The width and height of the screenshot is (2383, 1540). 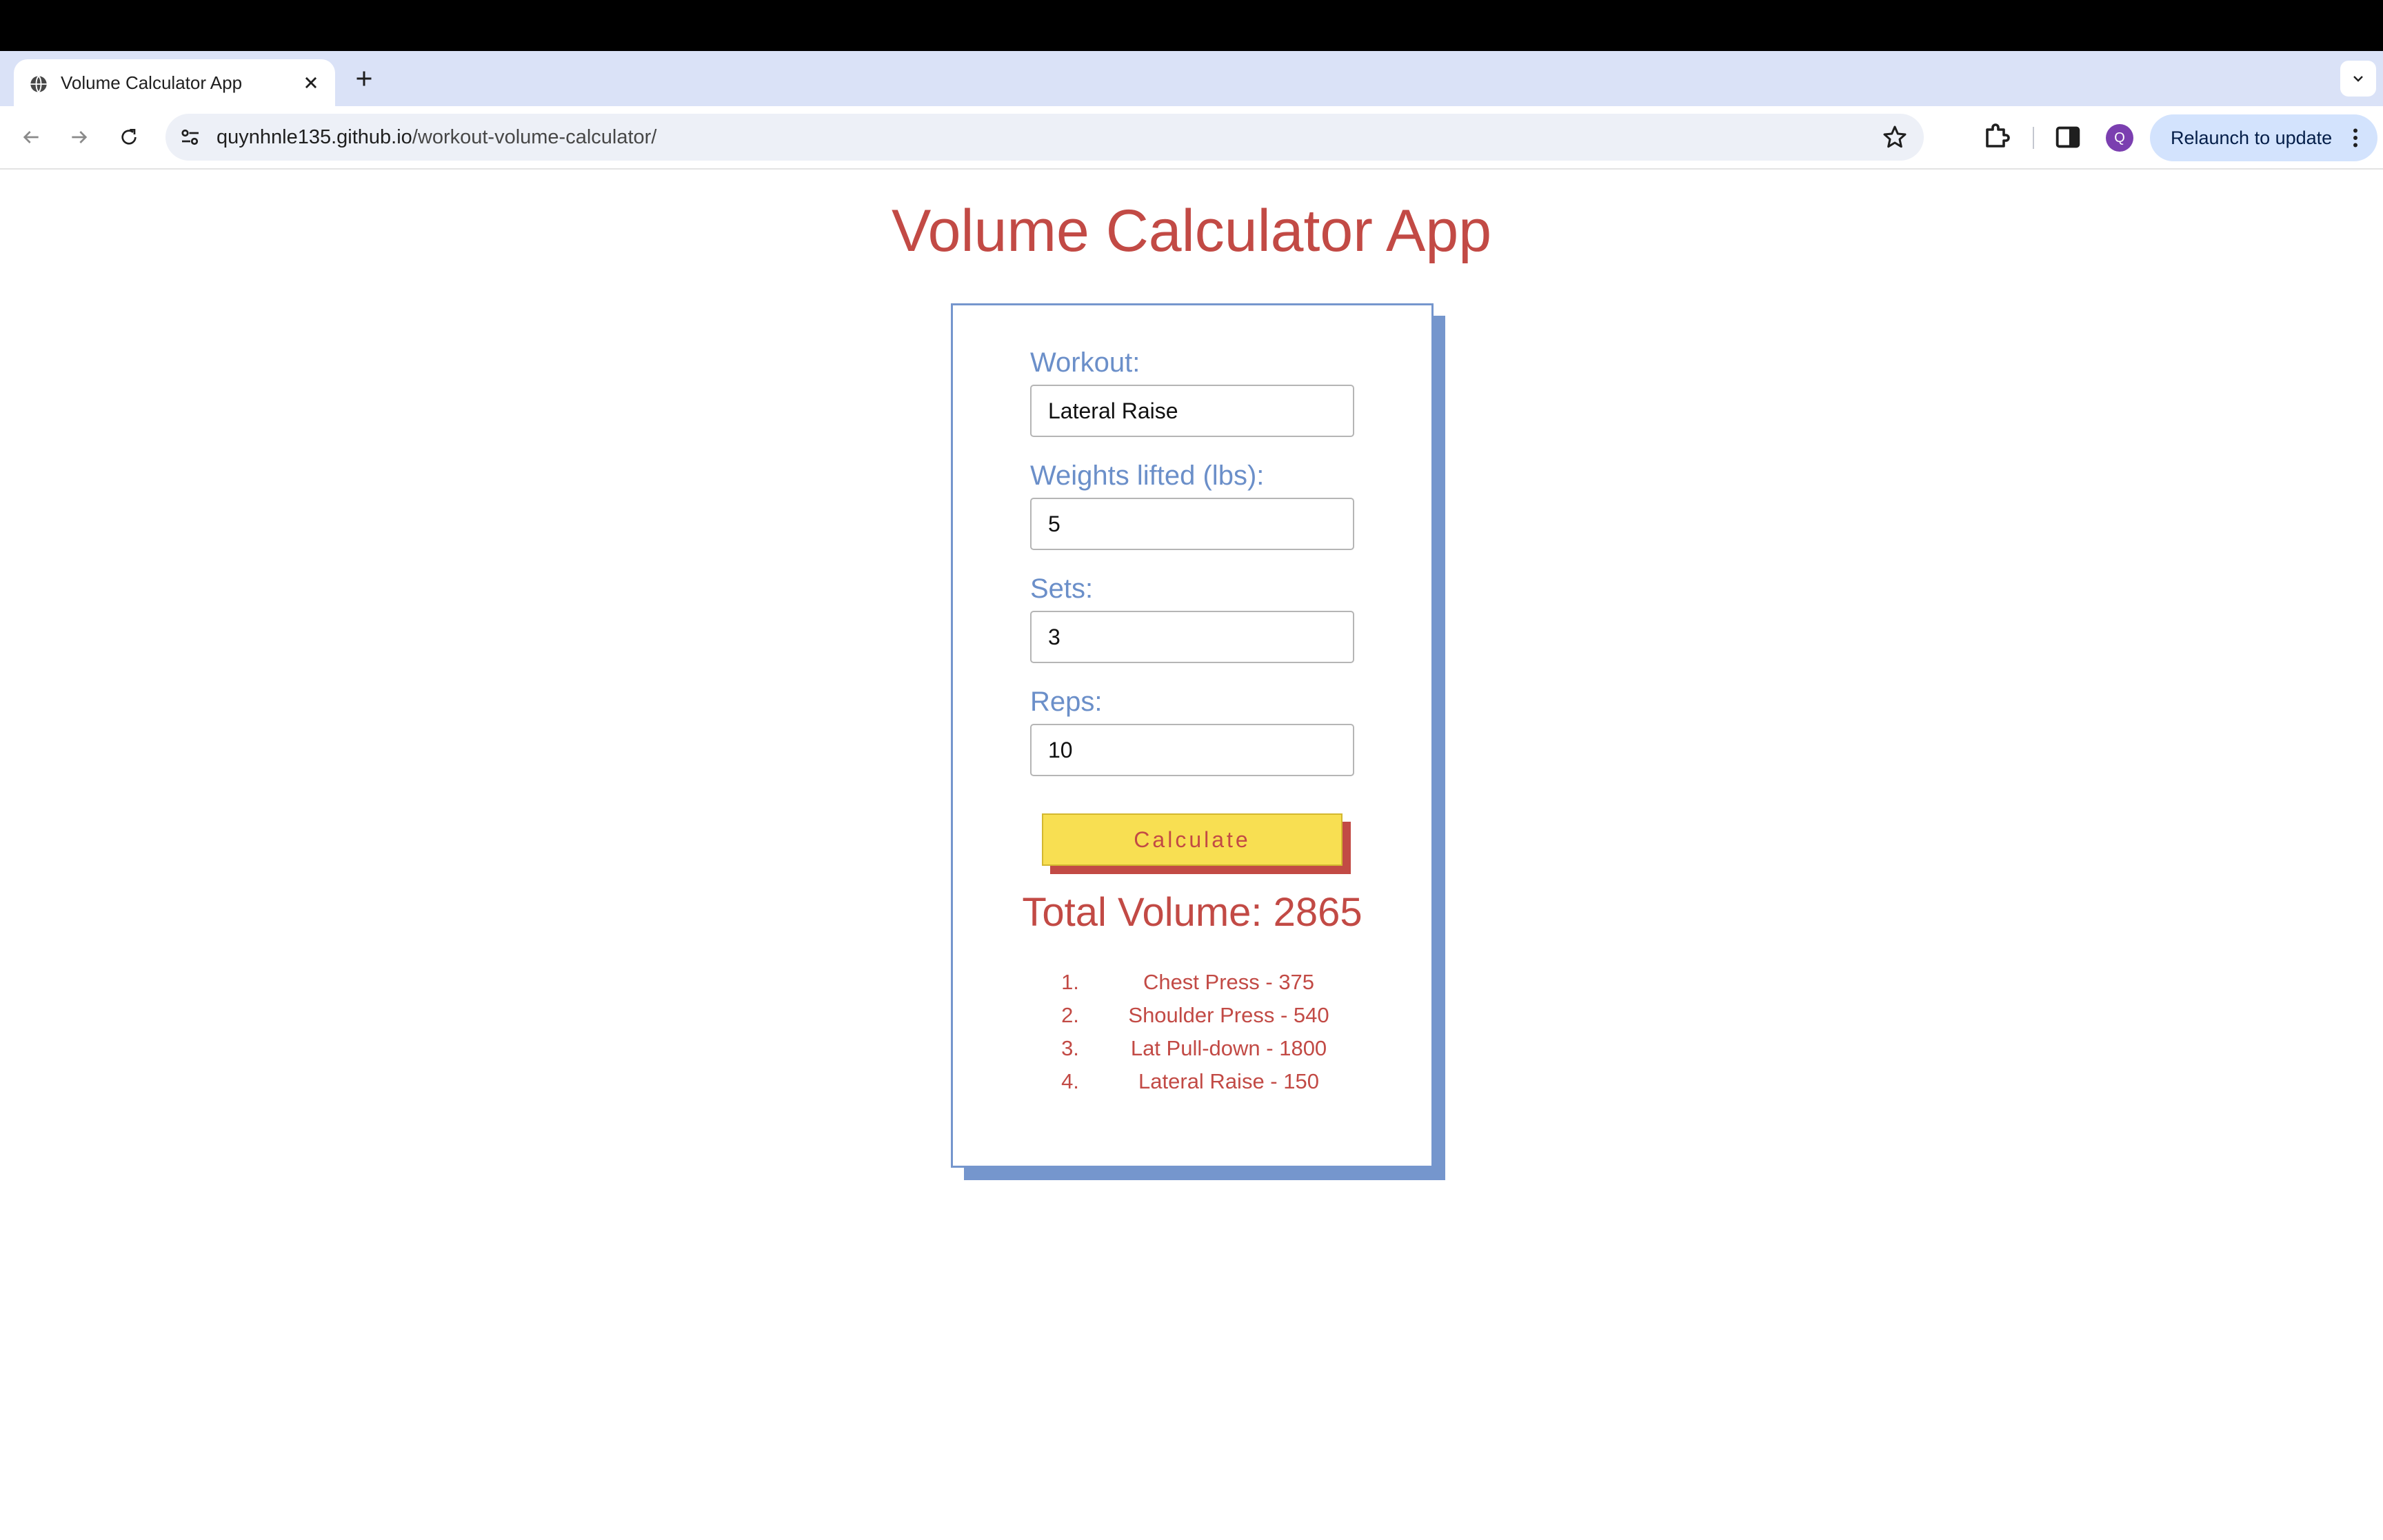 I want to click on back-button, so click(x=31, y=137).